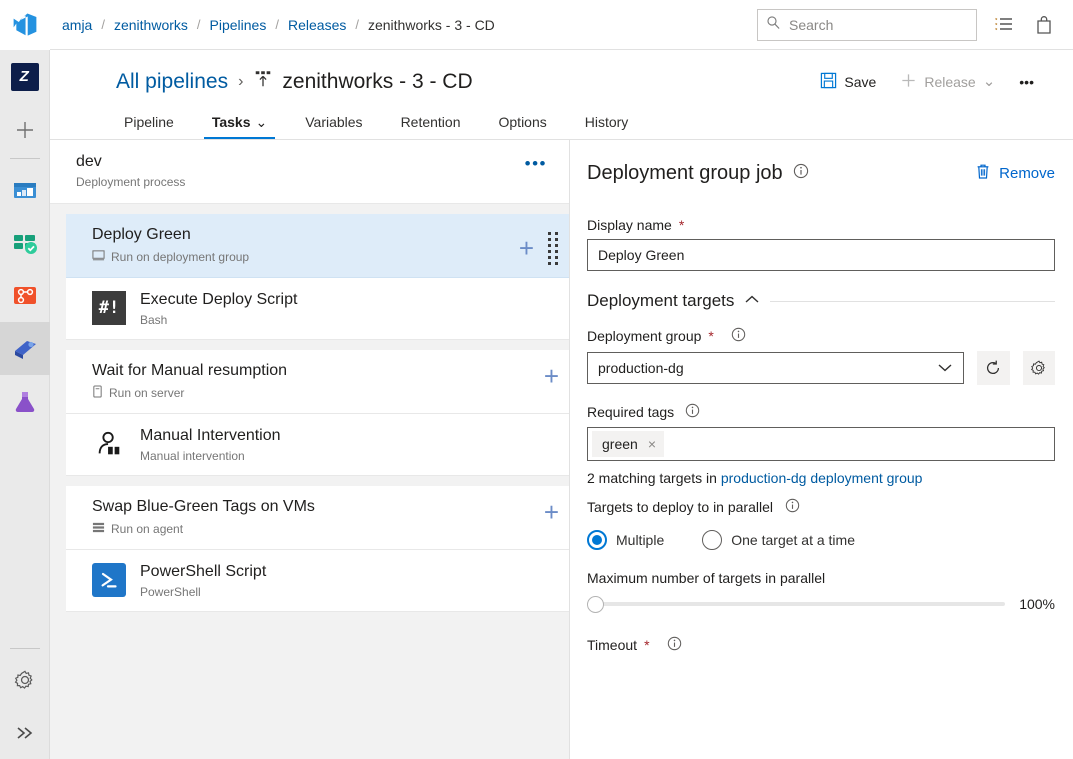 Image resolution: width=1073 pixels, height=759 pixels. What do you see at coordinates (1004, 25) in the screenshot?
I see `backlog-list-icon` at bounding box center [1004, 25].